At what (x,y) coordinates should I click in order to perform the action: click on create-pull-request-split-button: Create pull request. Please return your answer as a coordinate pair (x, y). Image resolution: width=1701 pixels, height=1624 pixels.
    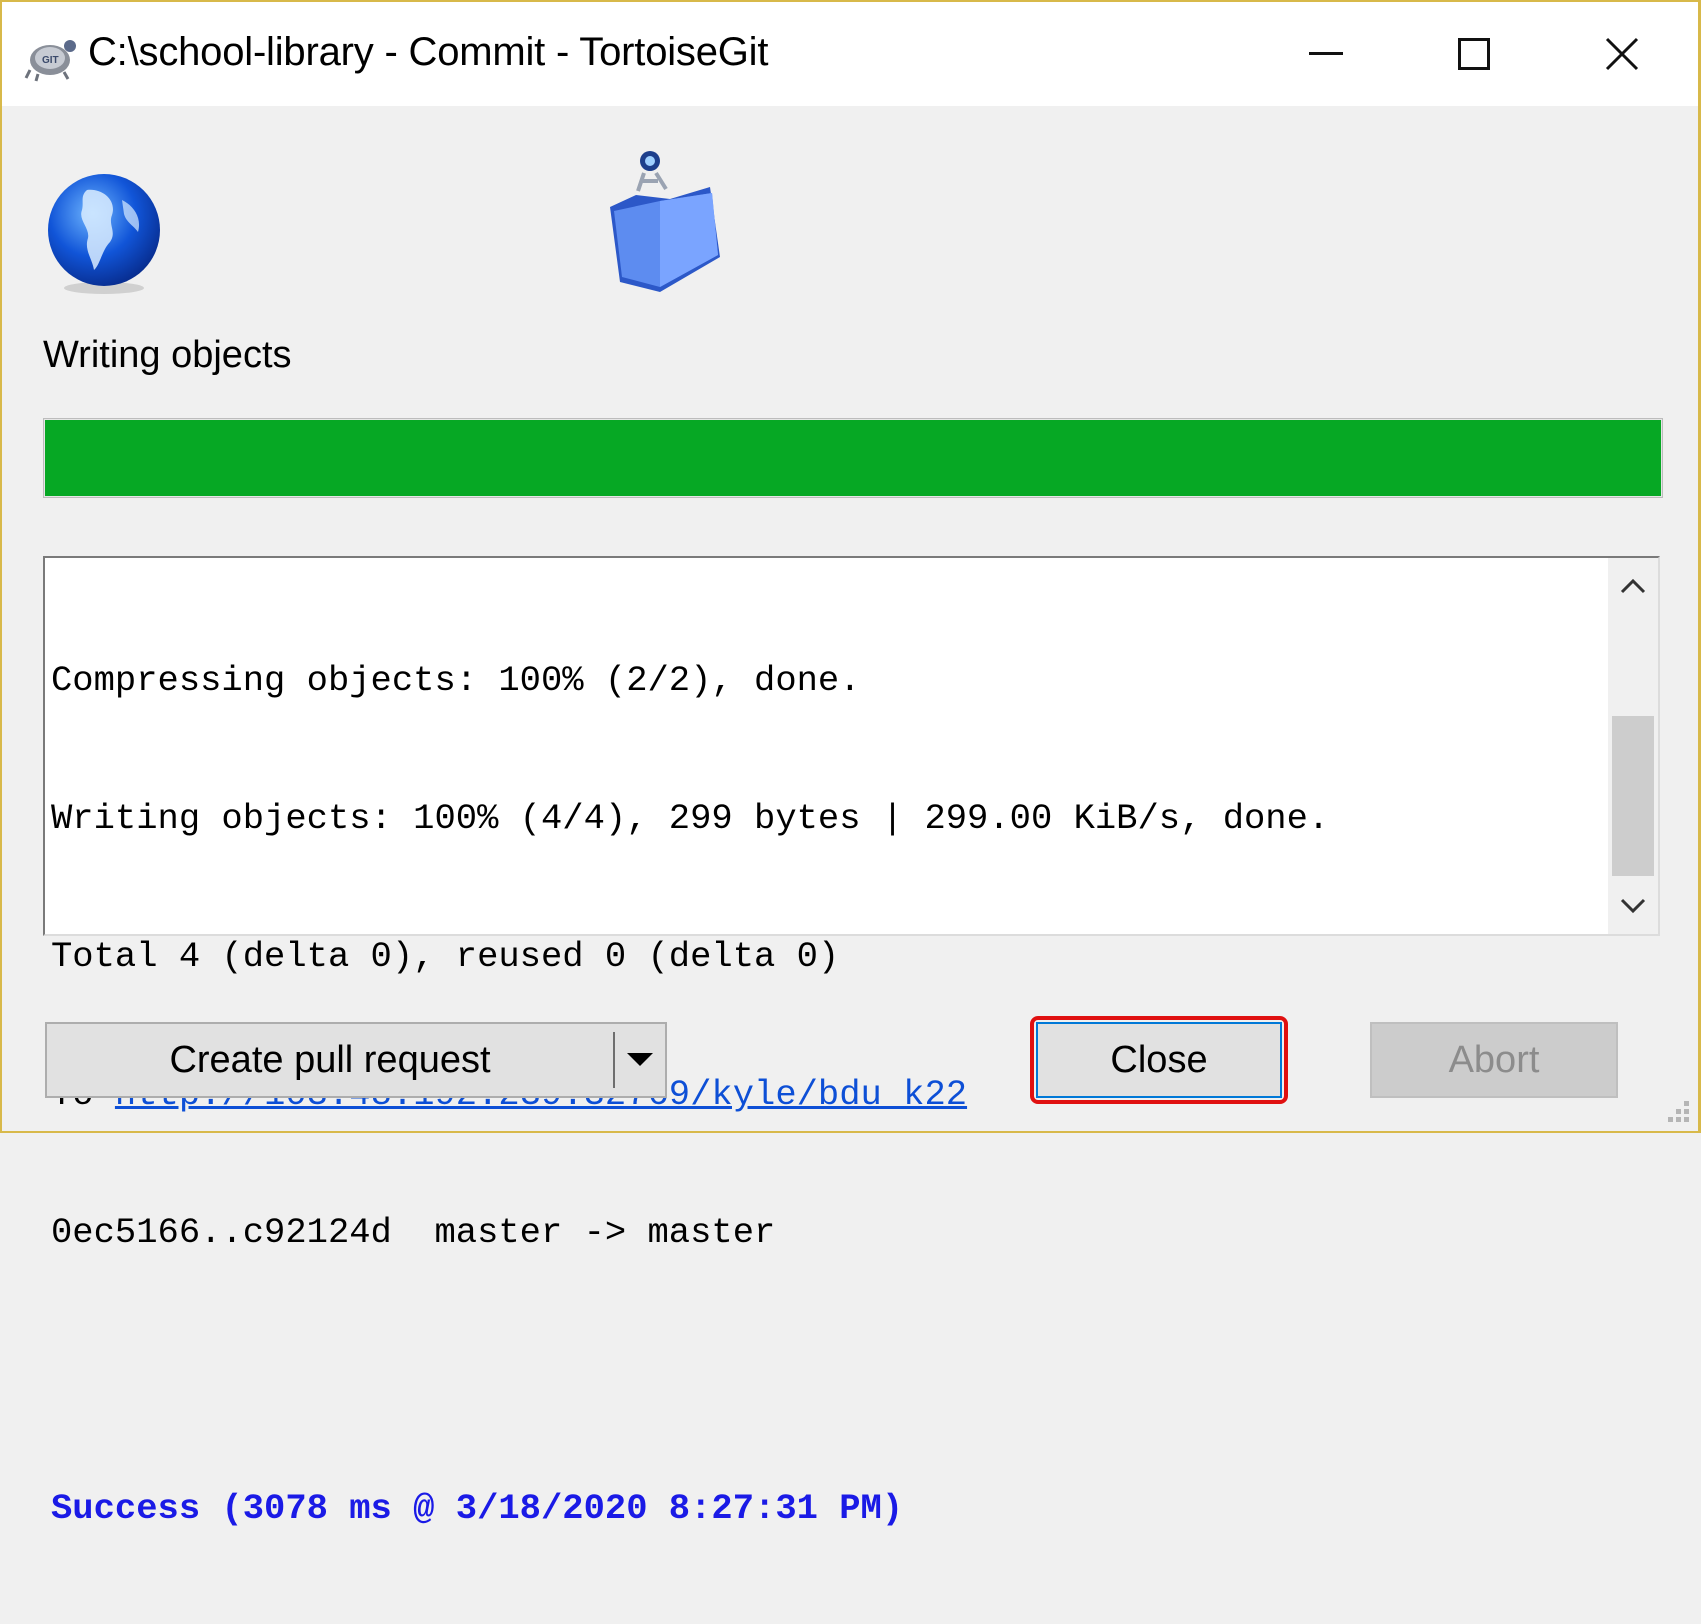
    Looking at the image, I should click on (356, 1060).